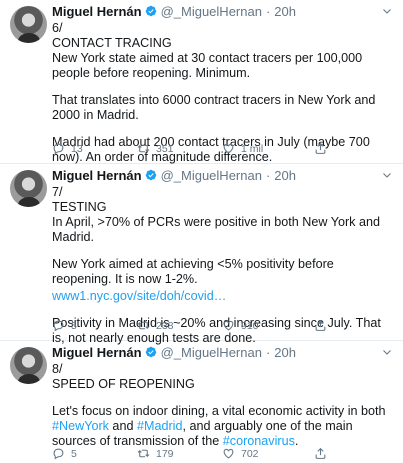 The height and width of the screenshot is (463, 403). What do you see at coordinates (160, 426) in the screenshot?
I see `hashtag-madrid: #Madrid` at bounding box center [160, 426].